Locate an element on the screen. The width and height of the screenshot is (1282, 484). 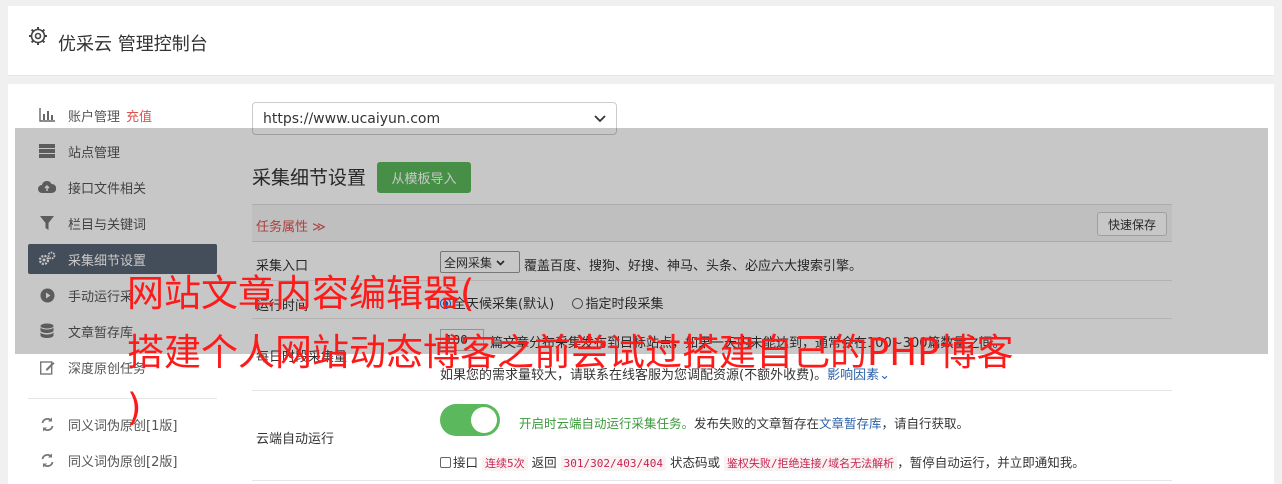
watermark-line-1: 网站文章内容编辑器( is located at coordinates (301, 293).